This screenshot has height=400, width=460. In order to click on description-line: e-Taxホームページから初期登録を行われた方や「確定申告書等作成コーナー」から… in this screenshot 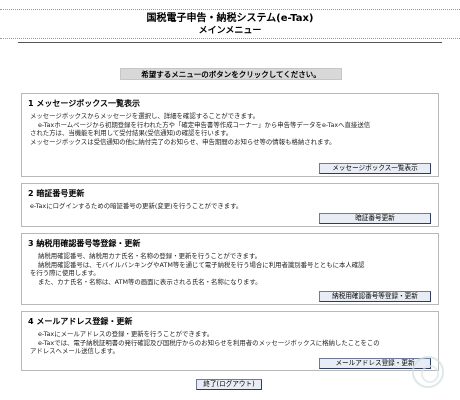, I will do `click(204, 124)`.